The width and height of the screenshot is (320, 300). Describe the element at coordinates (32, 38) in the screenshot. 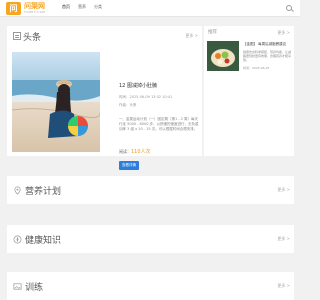

I see `section-title: 头条` at that location.